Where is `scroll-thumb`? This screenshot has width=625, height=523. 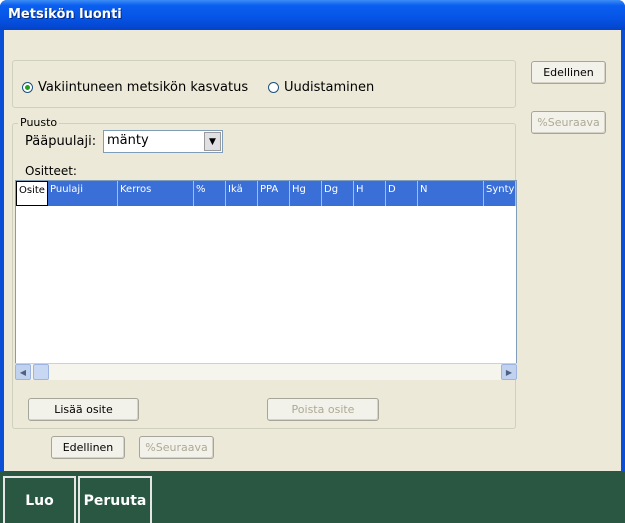 scroll-thumb is located at coordinates (41, 372).